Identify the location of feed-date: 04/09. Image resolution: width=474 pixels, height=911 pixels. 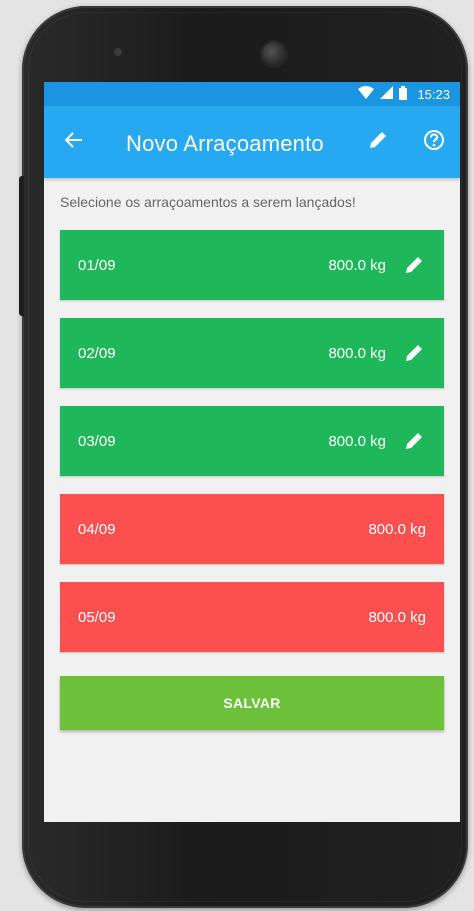
(97, 529).